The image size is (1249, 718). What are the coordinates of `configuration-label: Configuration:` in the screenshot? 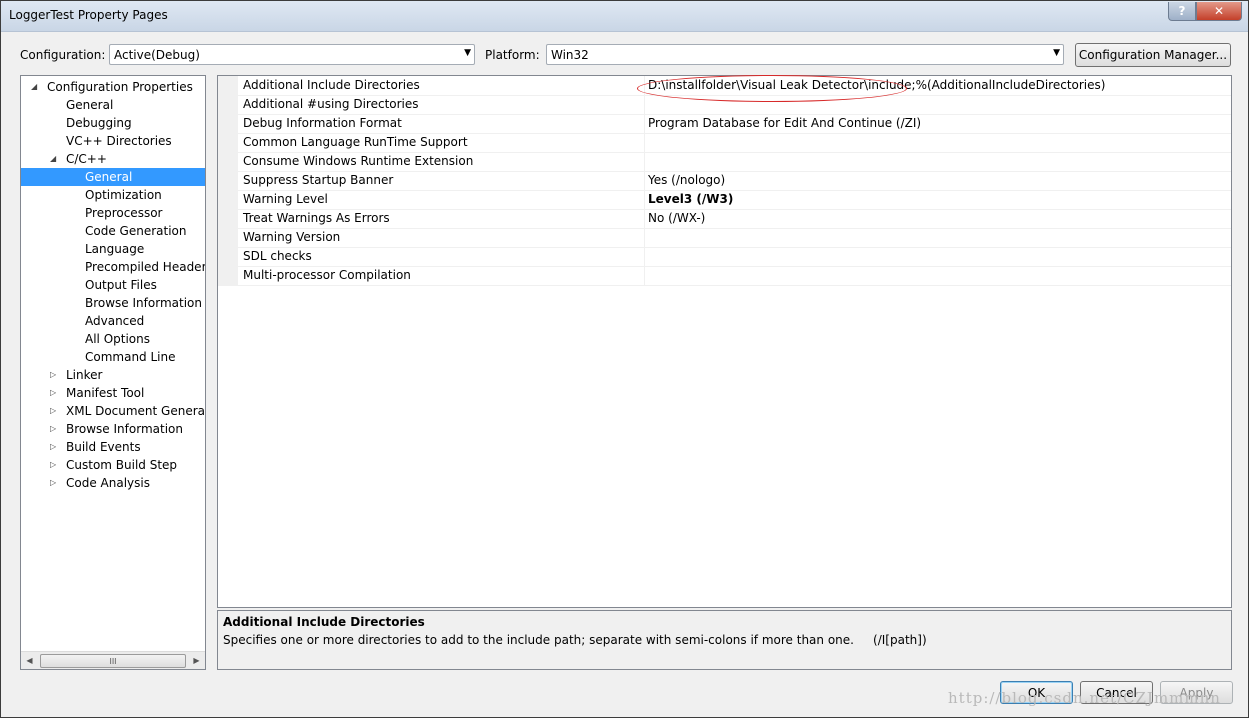 It's located at (63, 55).